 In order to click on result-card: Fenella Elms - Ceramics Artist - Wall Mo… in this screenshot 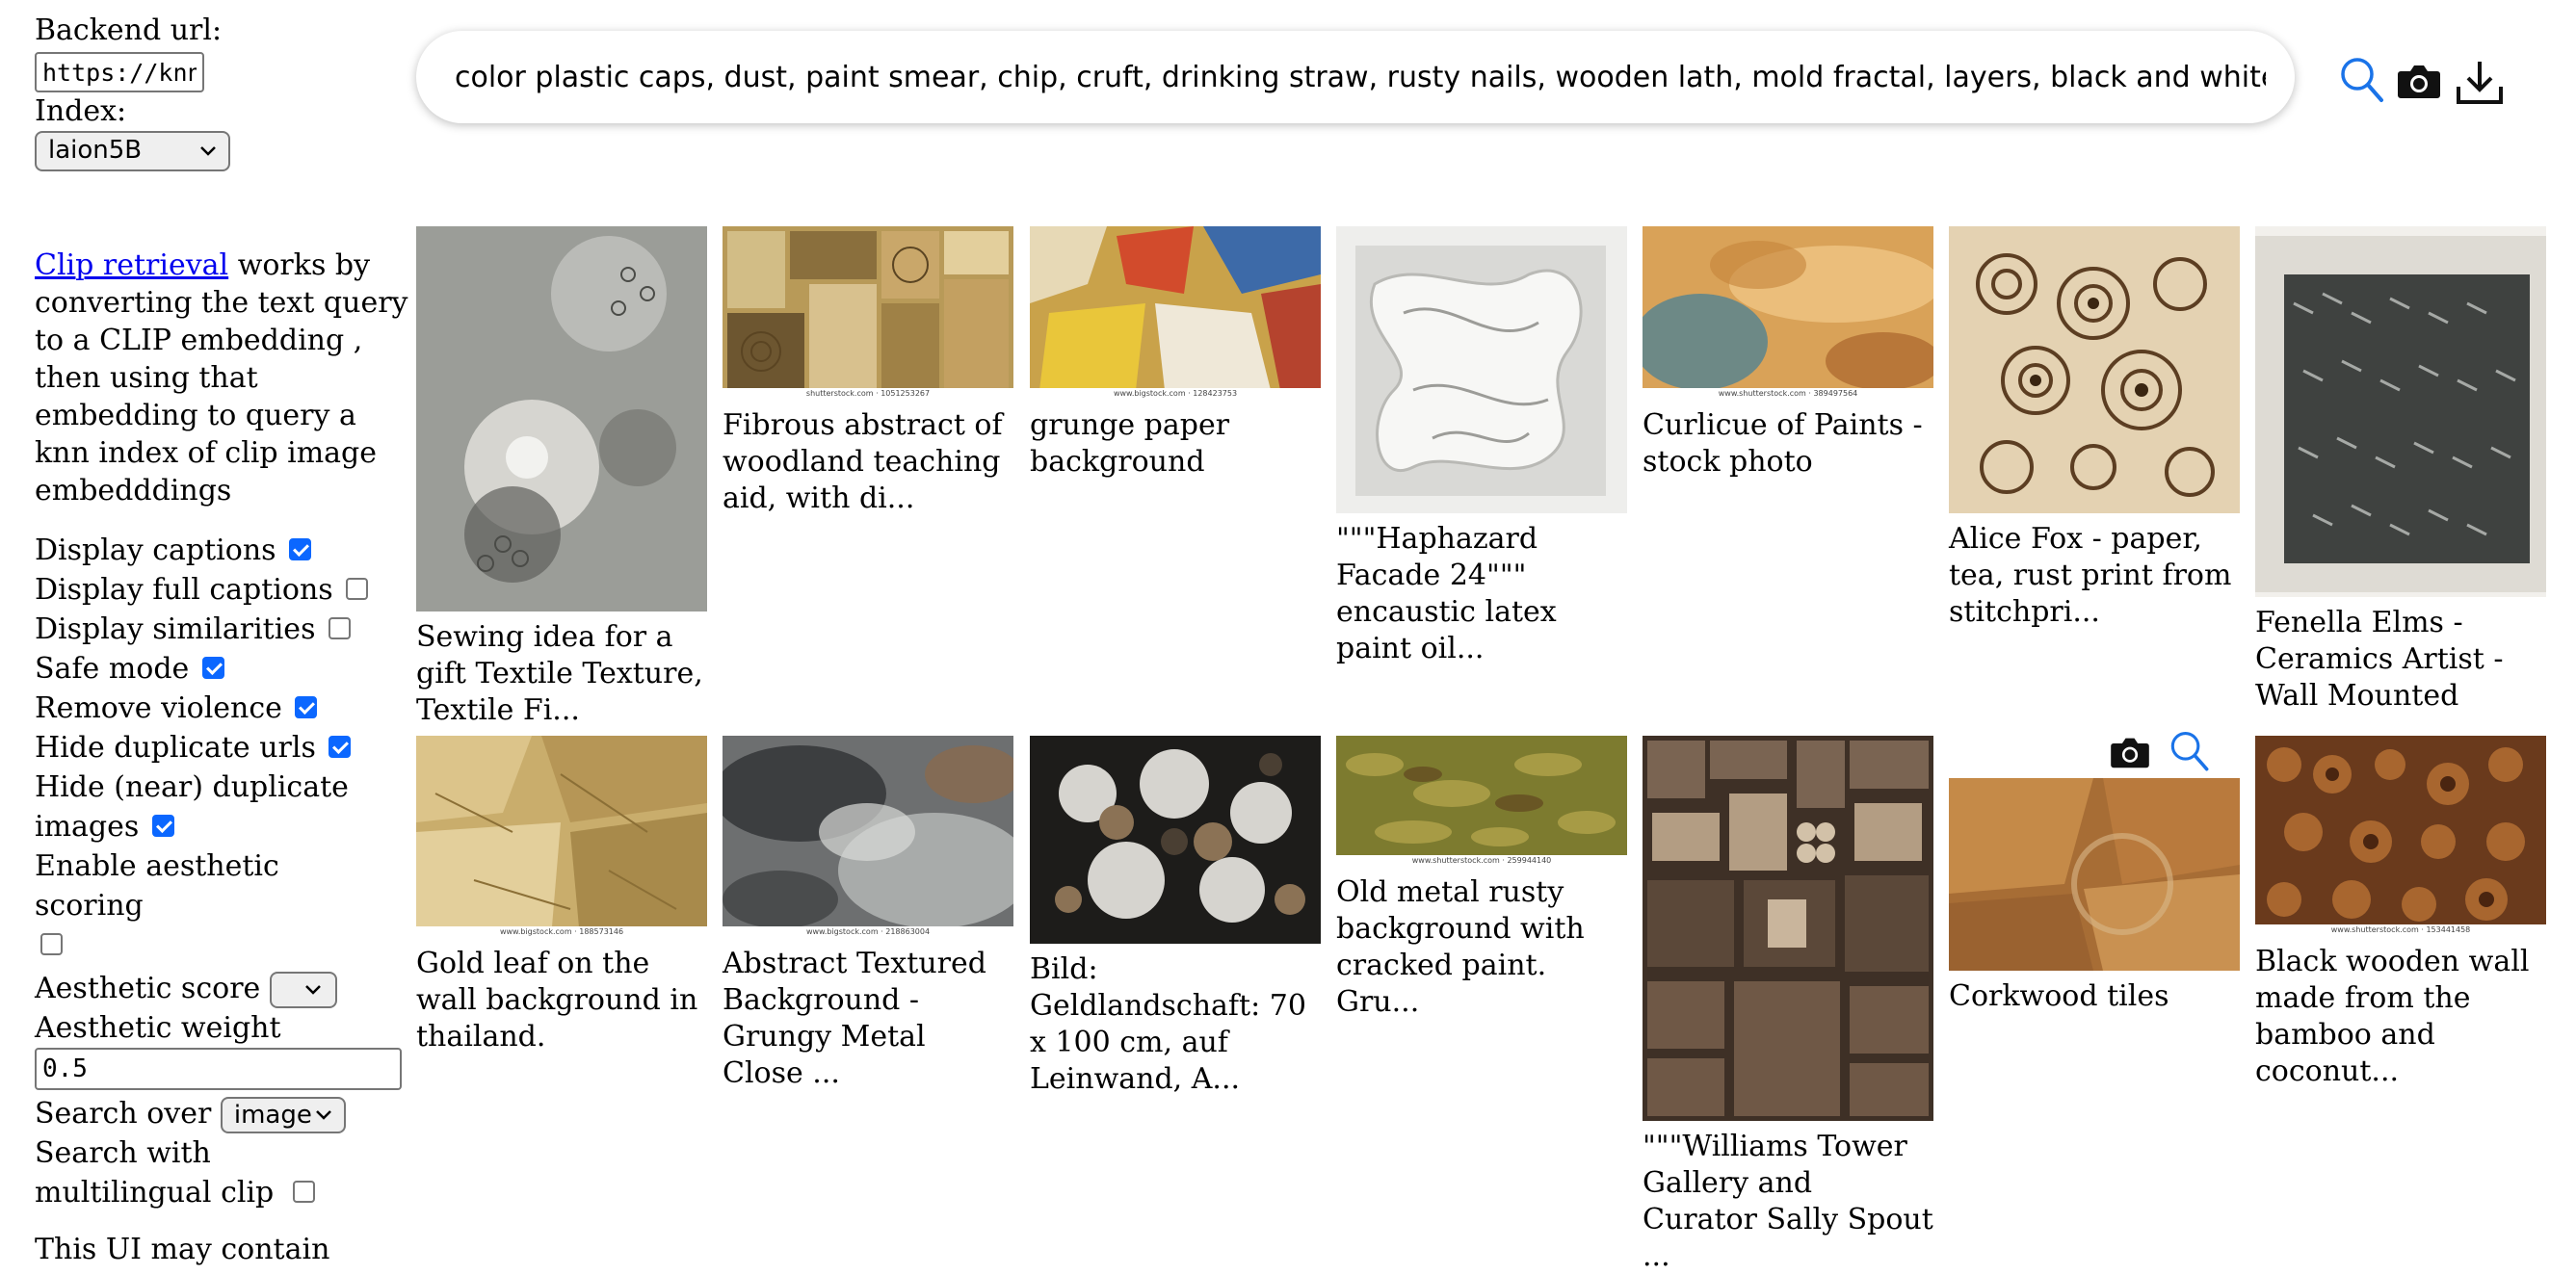, I will do `click(2400, 470)`.